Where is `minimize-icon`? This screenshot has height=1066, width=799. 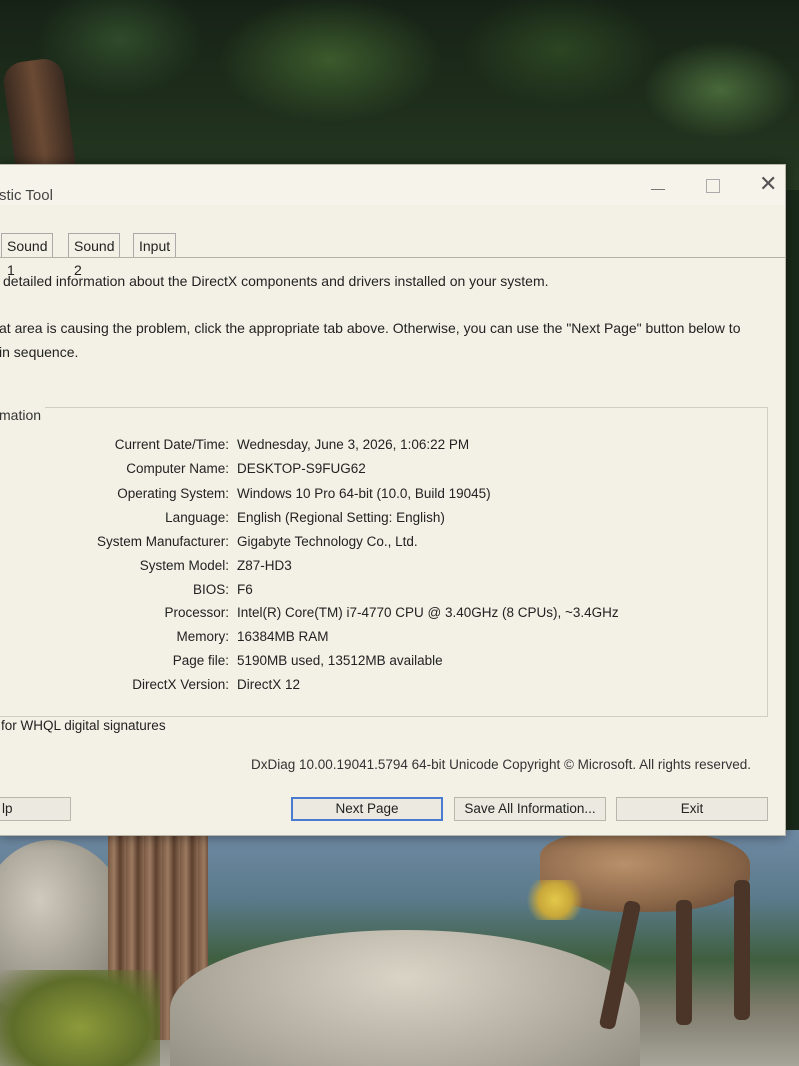
minimize-icon is located at coordinates (658, 189).